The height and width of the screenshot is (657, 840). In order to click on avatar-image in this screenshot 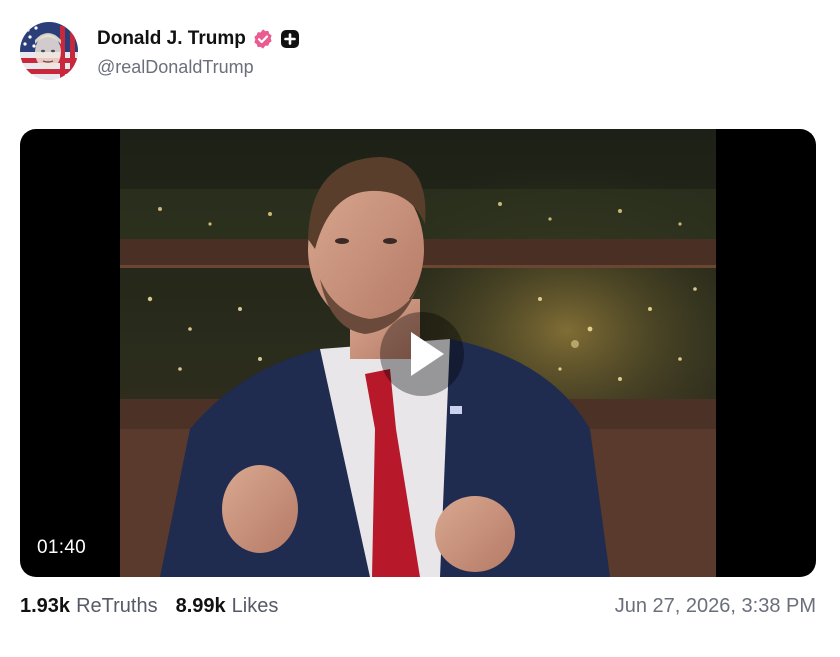, I will do `click(49, 51)`.